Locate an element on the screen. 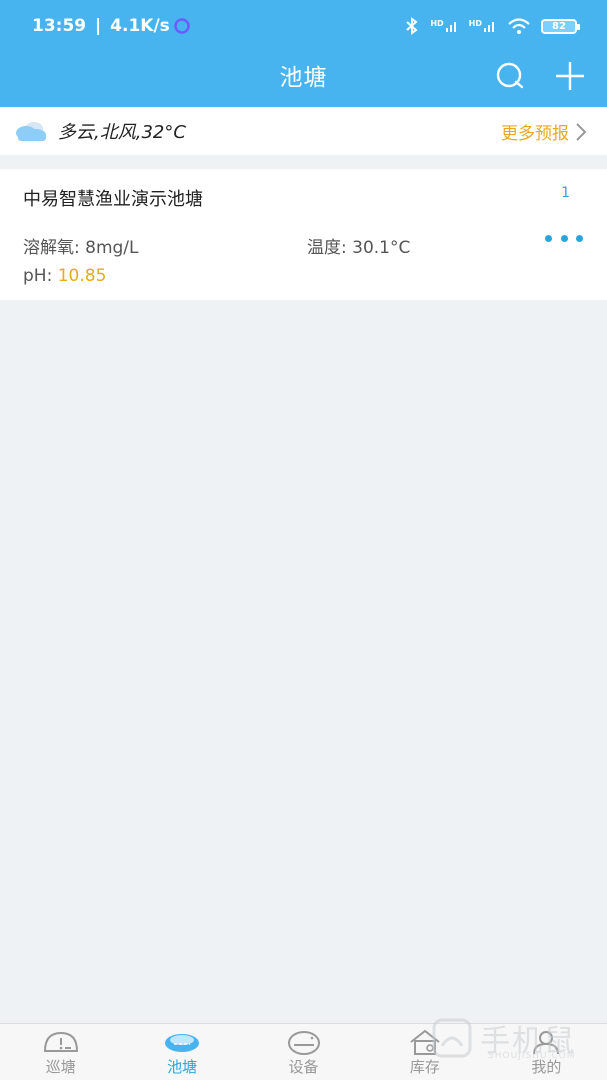  cloudy-icon is located at coordinates (31, 131).